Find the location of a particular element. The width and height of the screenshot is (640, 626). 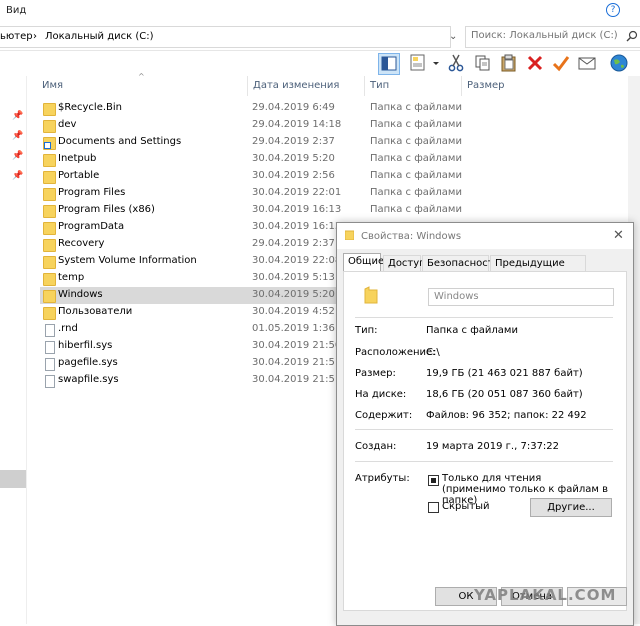

dialog-title-bar: Свойства: Windows ✕ is located at coordinates (485, 236).